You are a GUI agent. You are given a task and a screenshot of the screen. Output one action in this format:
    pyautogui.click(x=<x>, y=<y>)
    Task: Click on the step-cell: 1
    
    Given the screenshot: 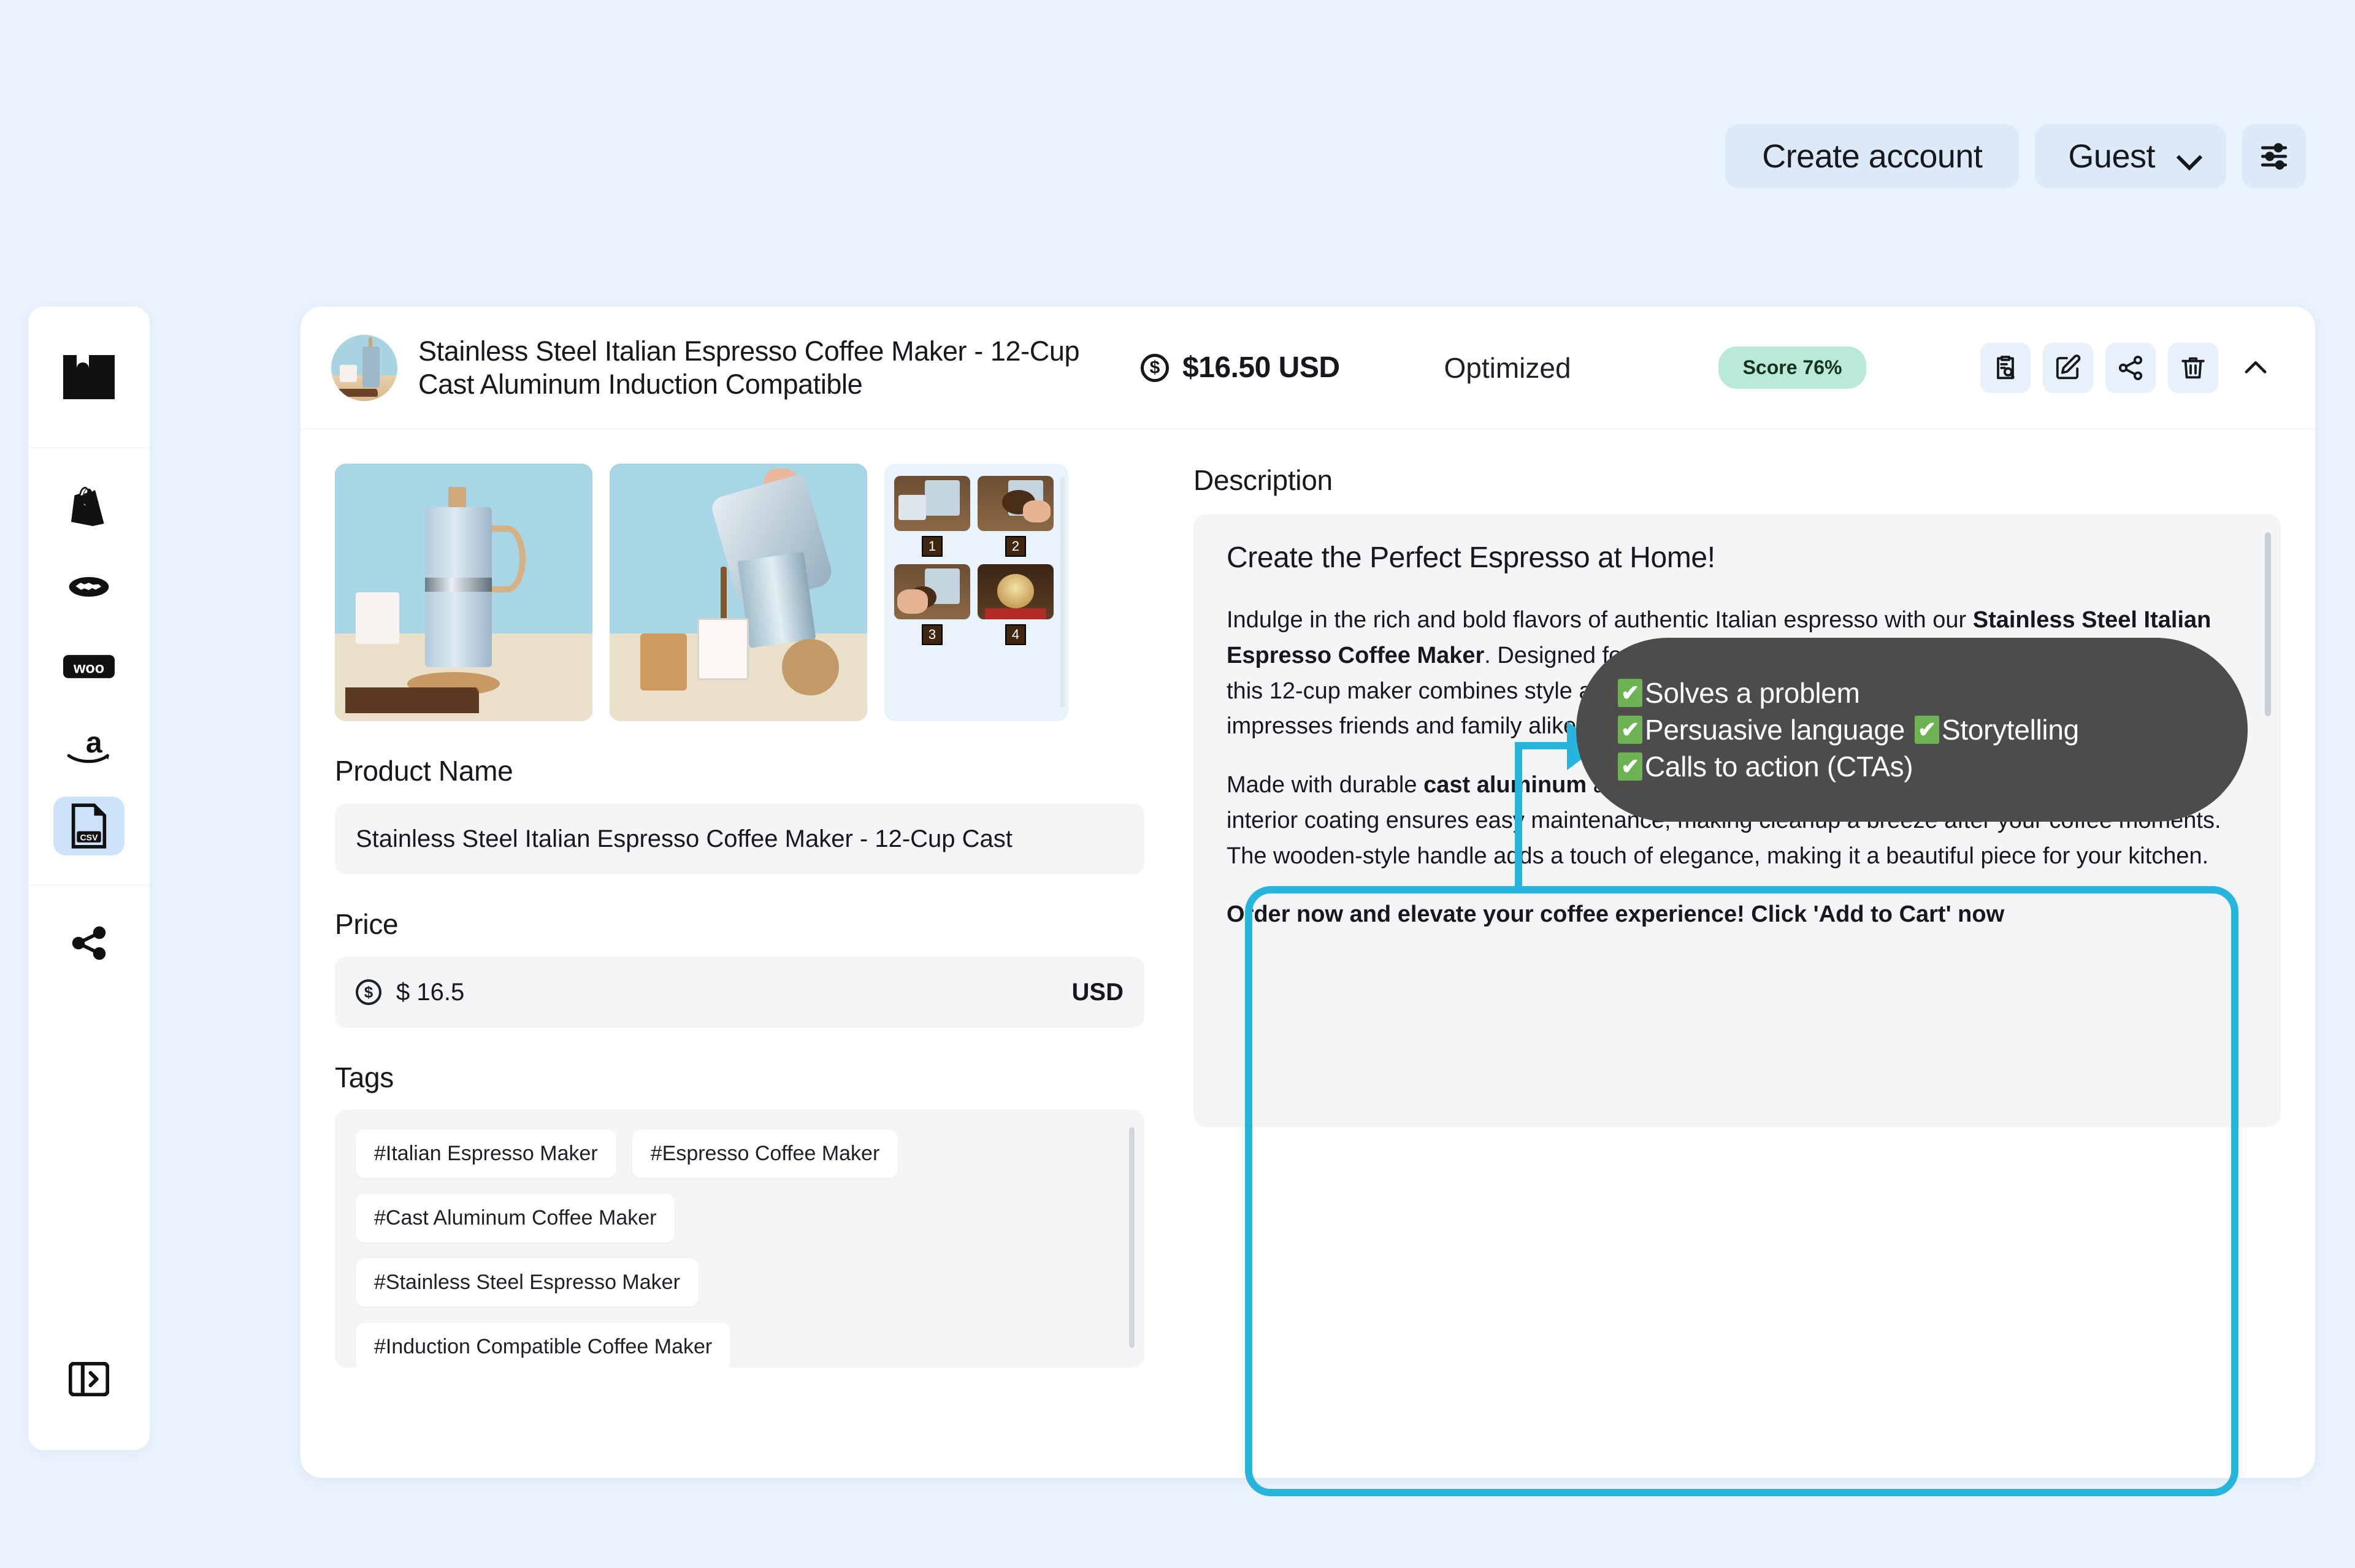 What is the action you would take?
    pyautogui.click(x=932, y=516)
    